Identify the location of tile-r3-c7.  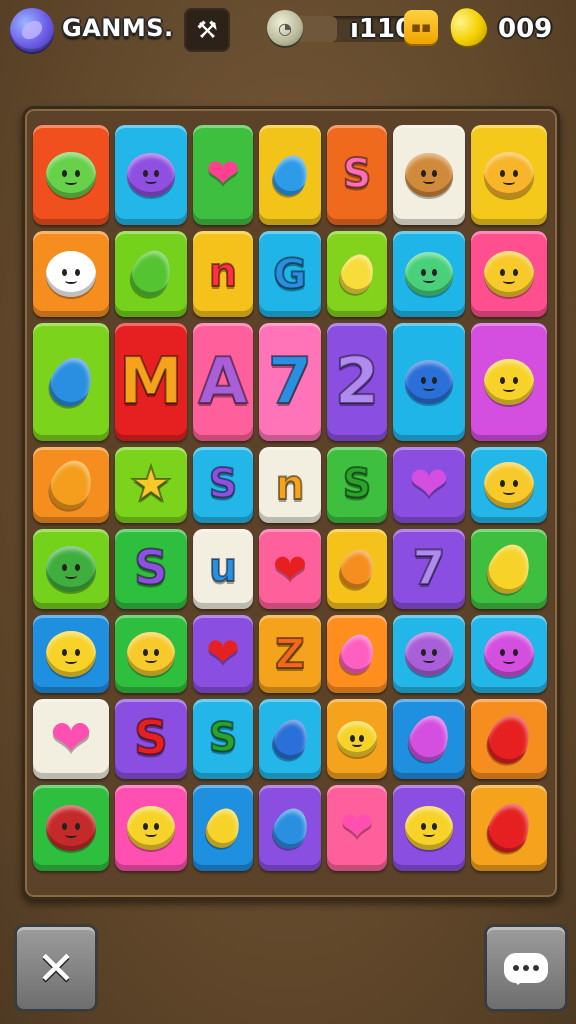
(509, 382).